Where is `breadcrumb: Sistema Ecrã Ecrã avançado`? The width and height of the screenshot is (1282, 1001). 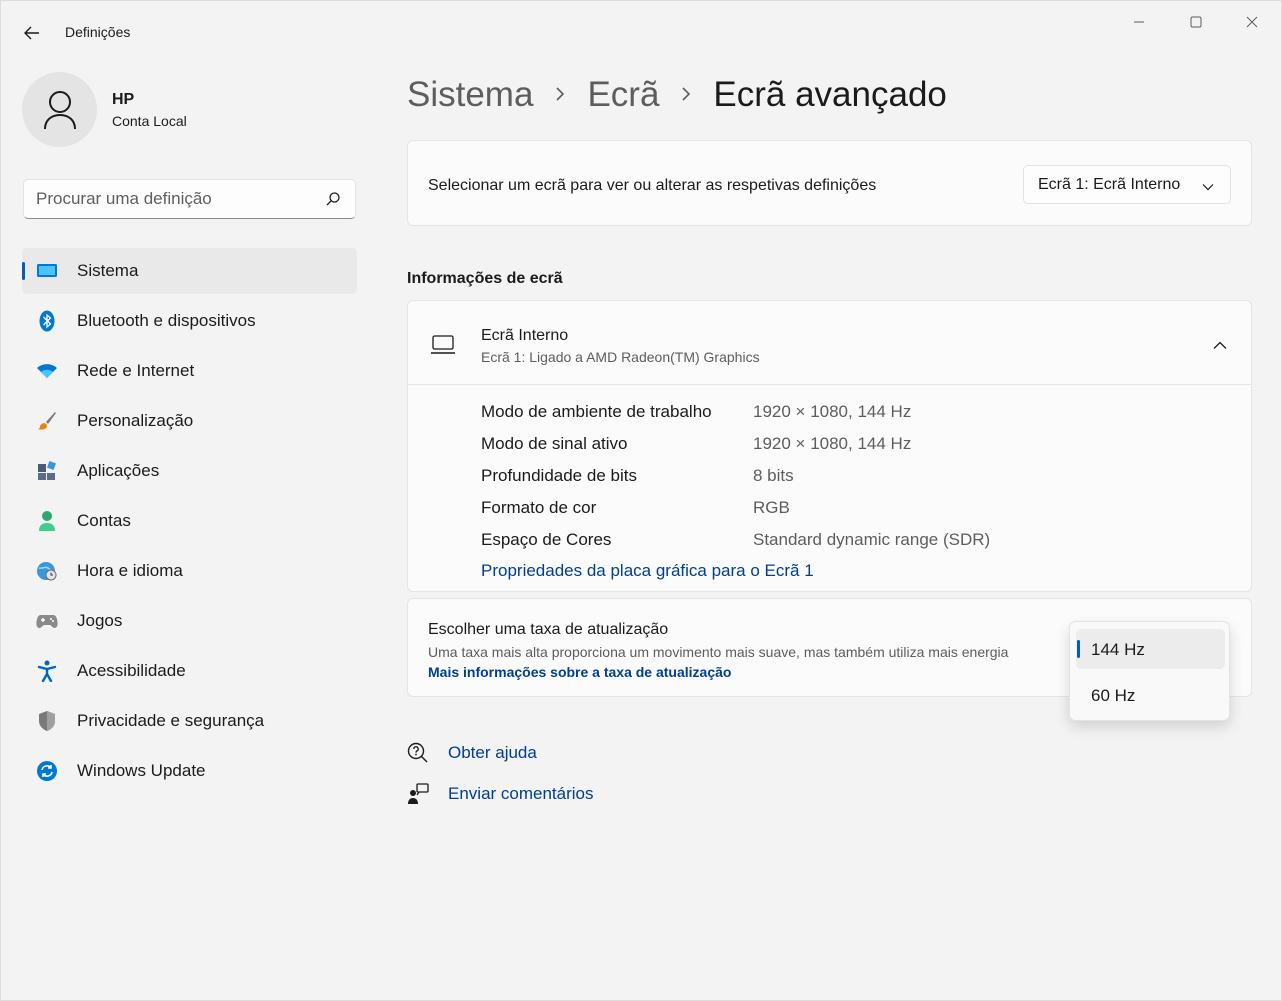
breadcrumb: Sistema Ecrã Ecrã avançado is located at coordinates (677, 95).